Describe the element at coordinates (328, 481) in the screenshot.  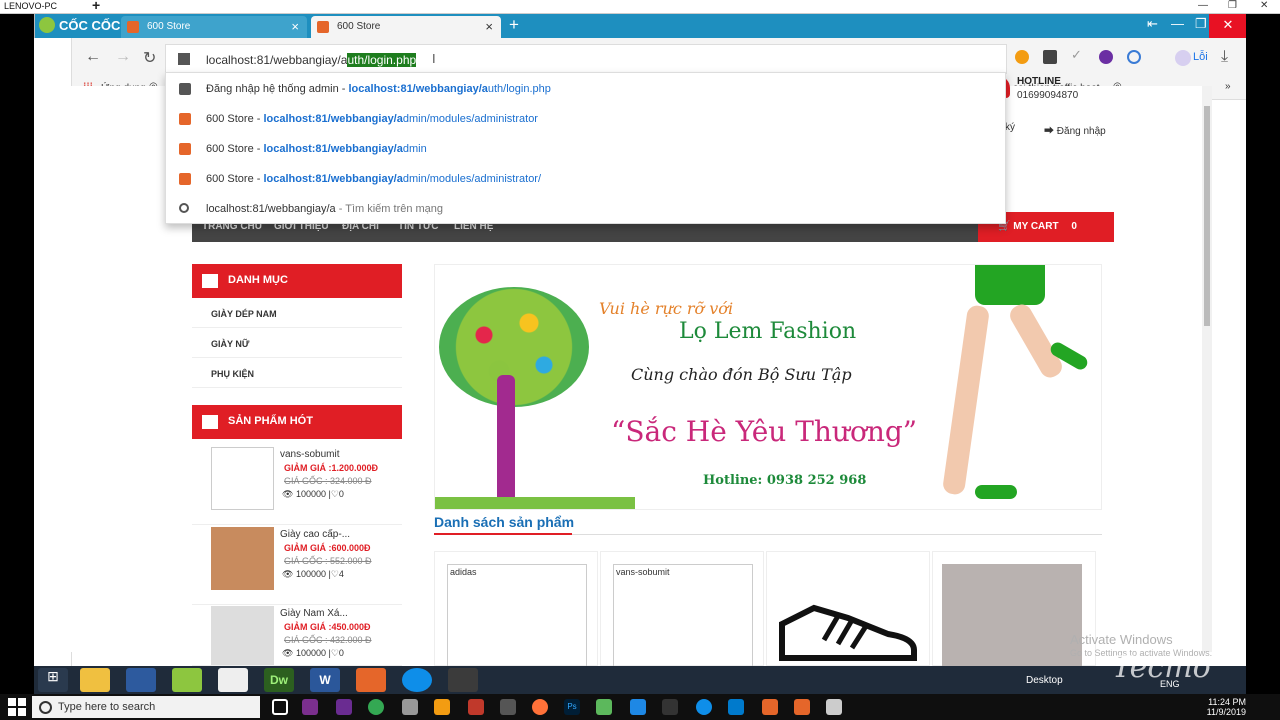
I see `original-price: GIÁ GỐC : 324.000 Đ` at that location.